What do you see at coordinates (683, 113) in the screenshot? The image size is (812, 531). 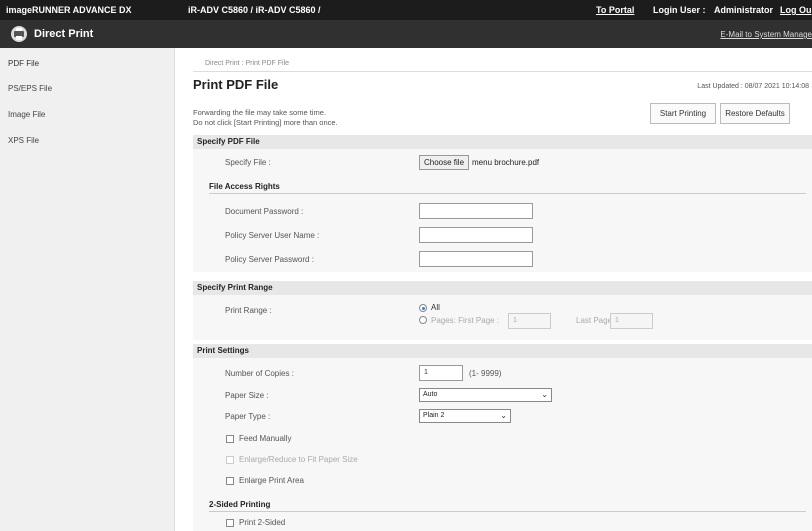 I see `start-printing-button: Start Printing` at bounding box center [683, 113].